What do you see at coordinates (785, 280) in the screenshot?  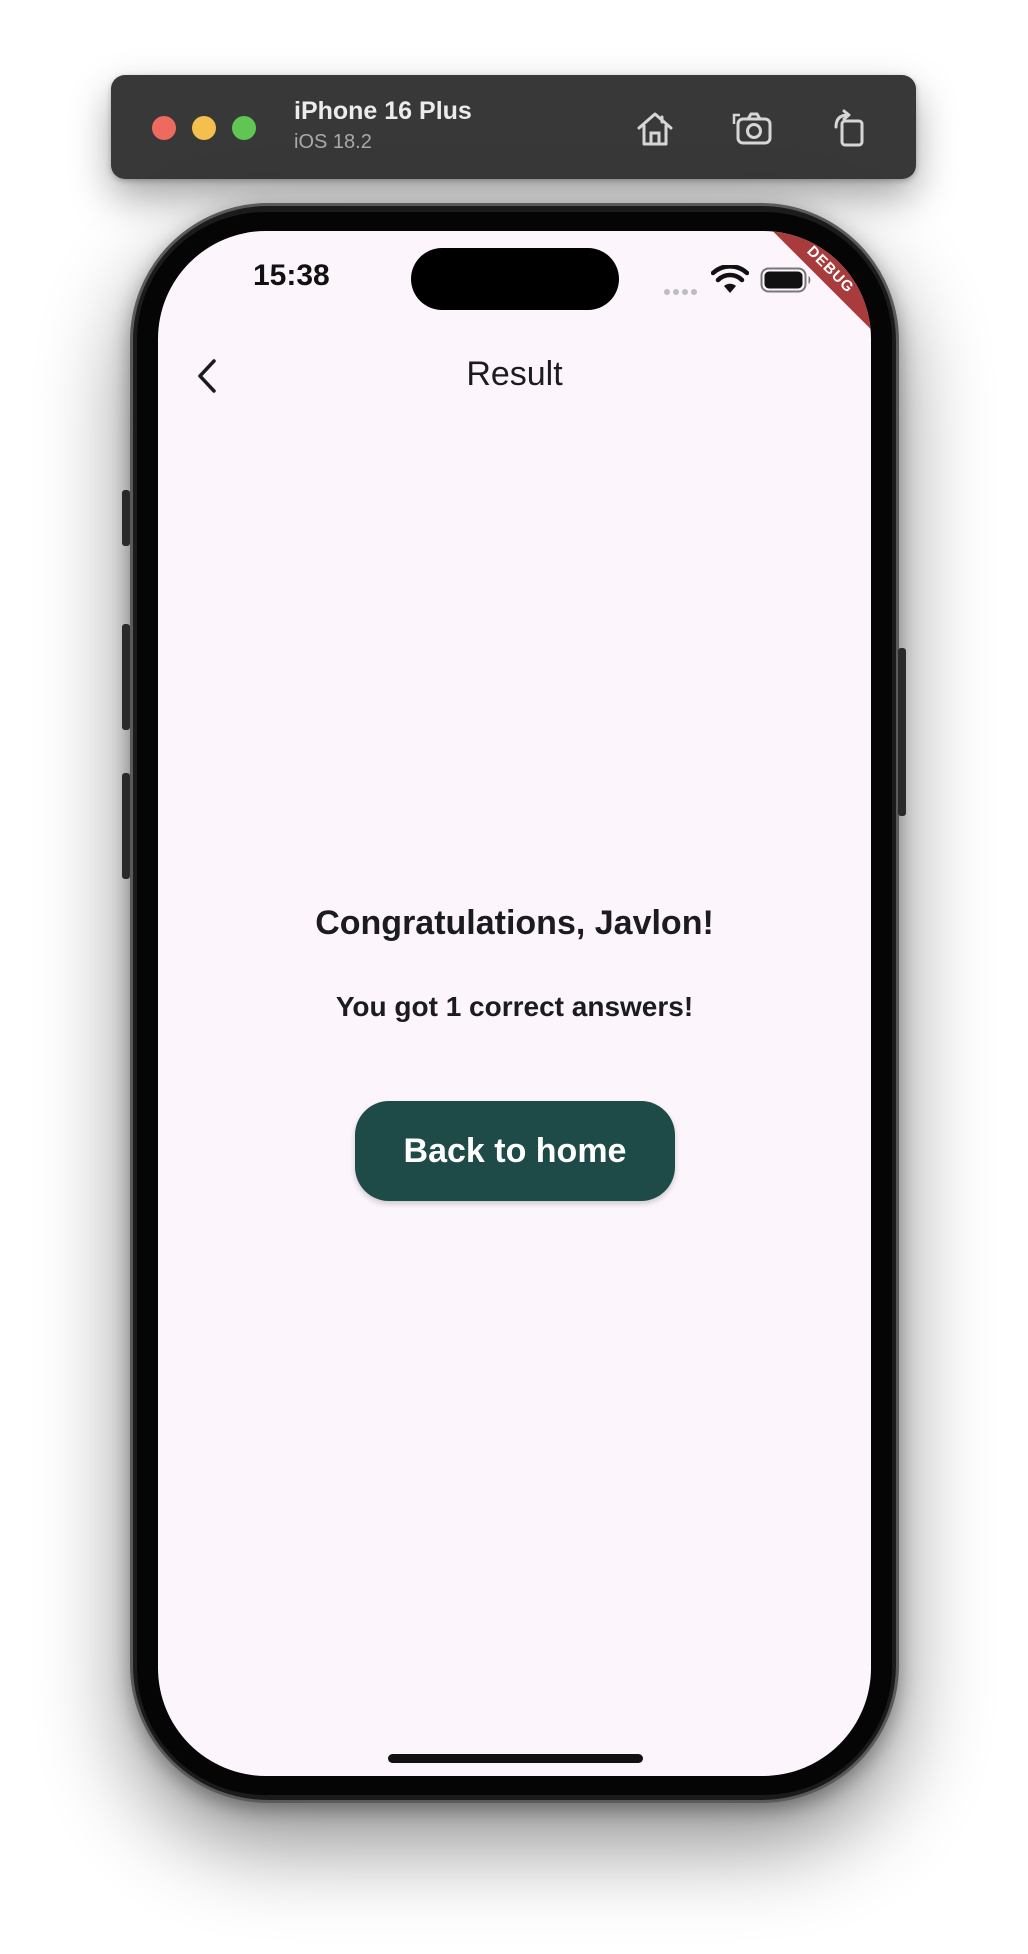 I see `battery-icon` at bounding box center [785, 280].